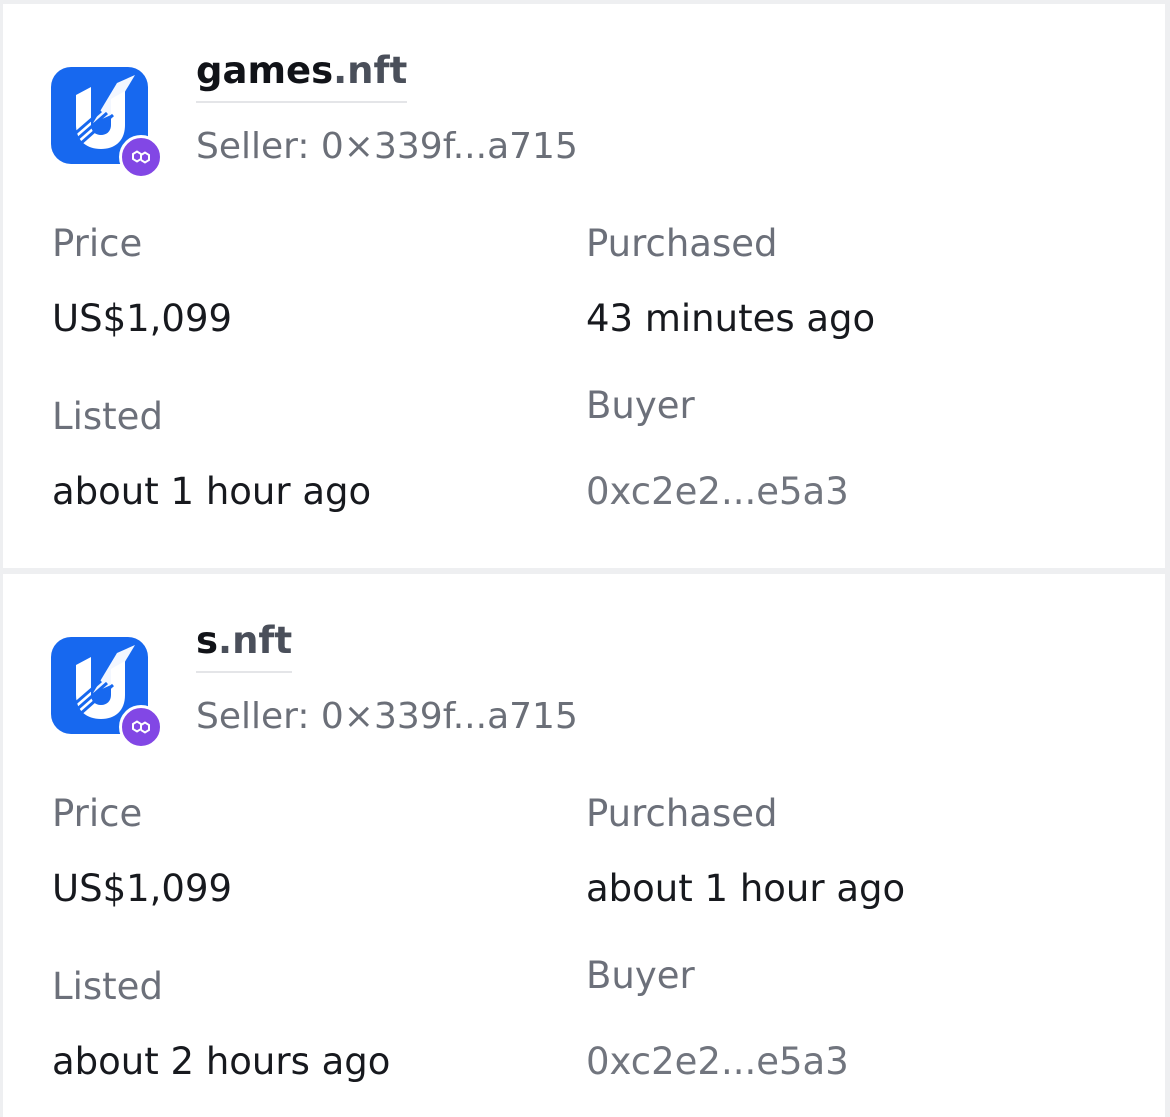 Image resolution: width=1170 pixels, height=1117 pixels. I want to click on purchased-value: about 1 hour ago, so click(746, 888).